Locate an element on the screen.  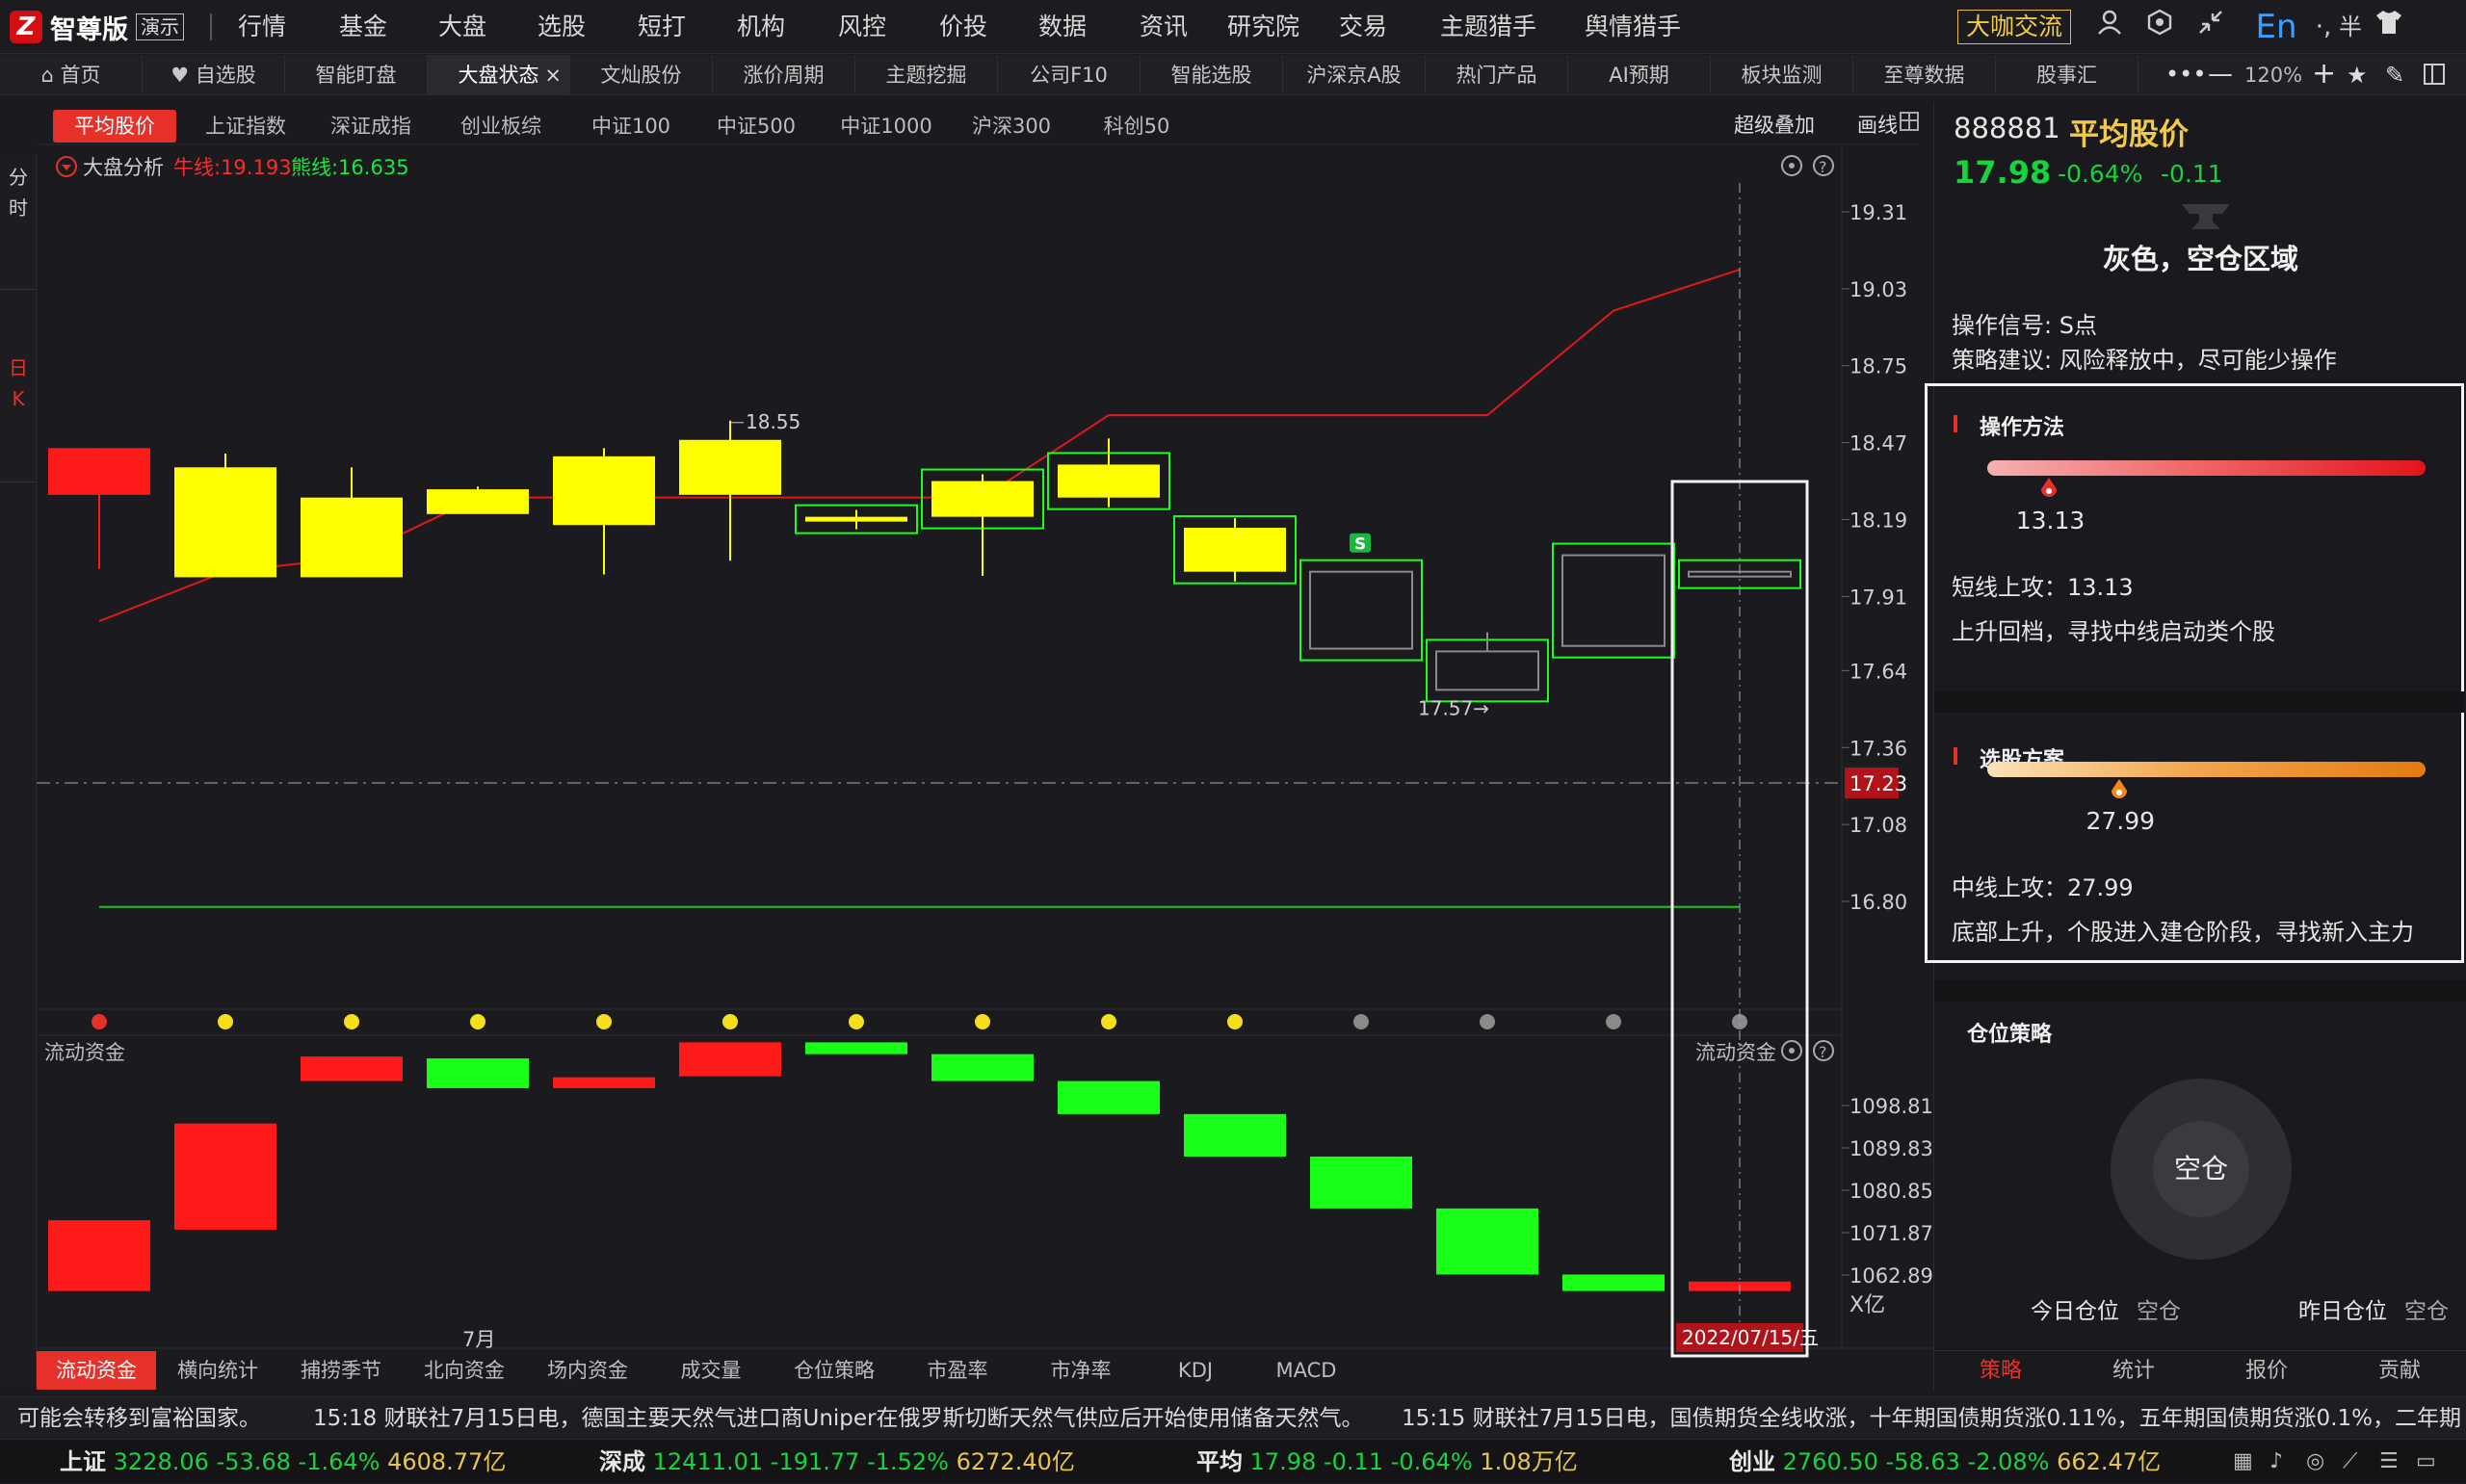
divider is located at coordinates (2200, 1350).